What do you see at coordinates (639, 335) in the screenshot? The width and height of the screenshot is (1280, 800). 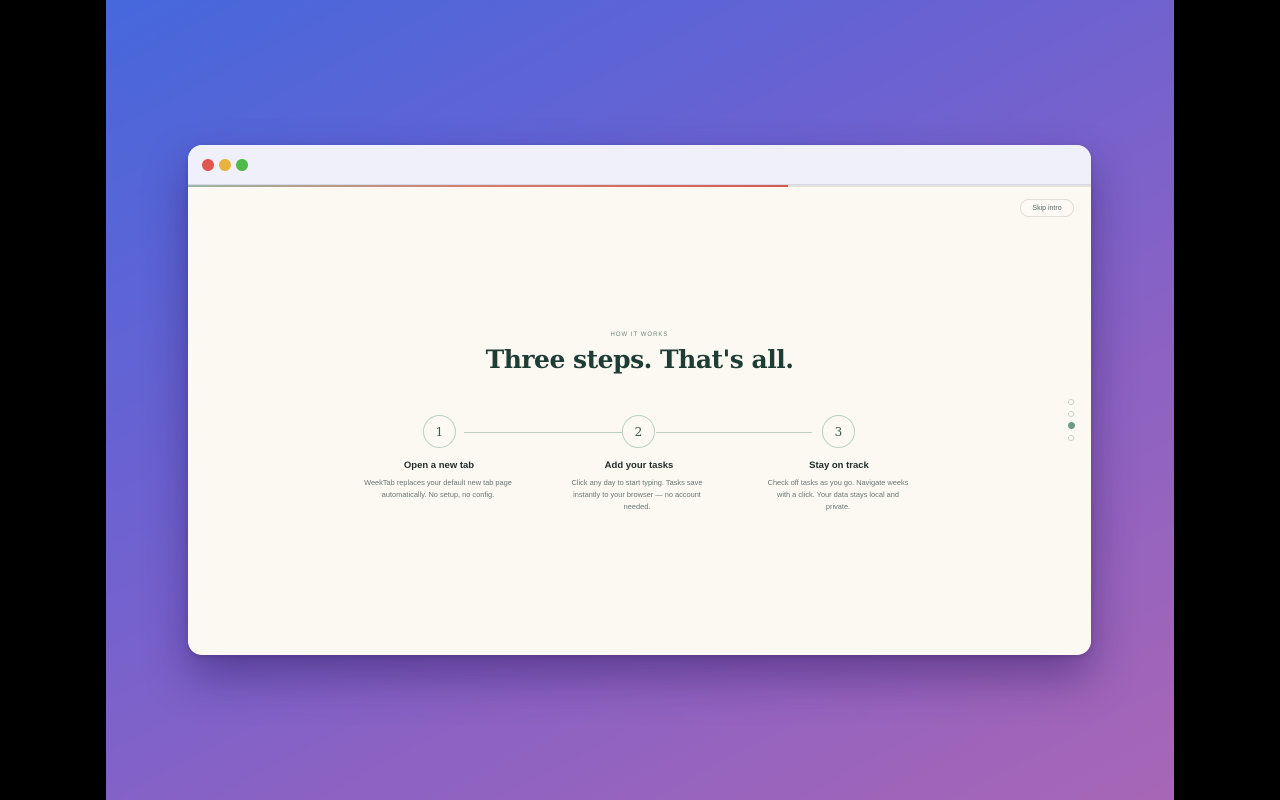 I see `section-eyebrow: HOW IT WORKS` at bounding box center [639, 335].